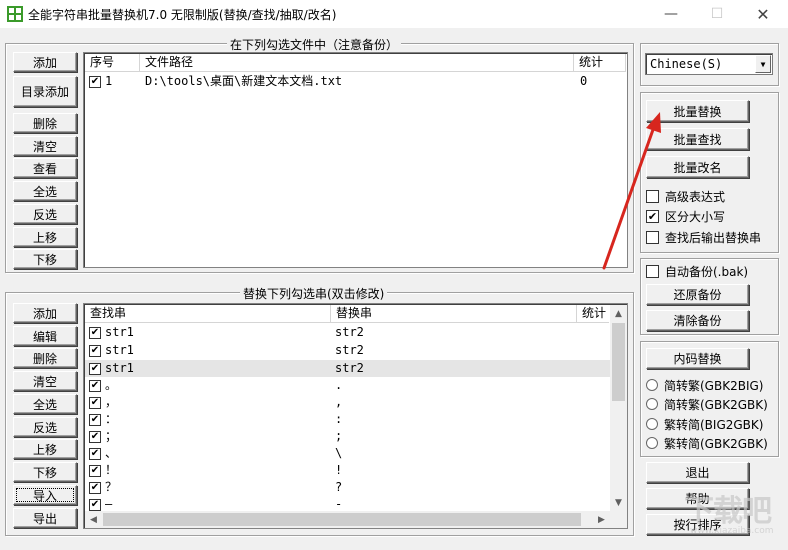 The width and height of the screenshot is (788, 550). Describe the element at coordinates (339, 487) in the screenshot. I see `string-row-replace: ?` at that location.